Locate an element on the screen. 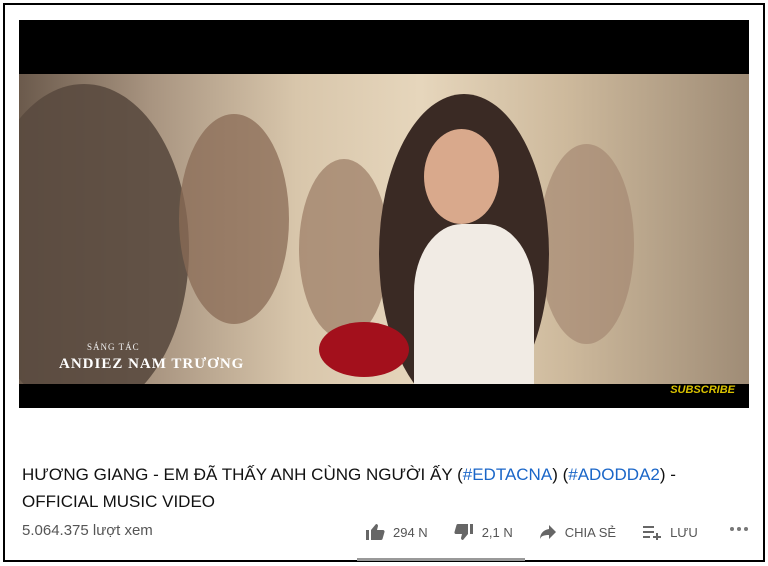 The width and height of the screenshot is (768, 566). red-roses is located at coordinates (364, 349).